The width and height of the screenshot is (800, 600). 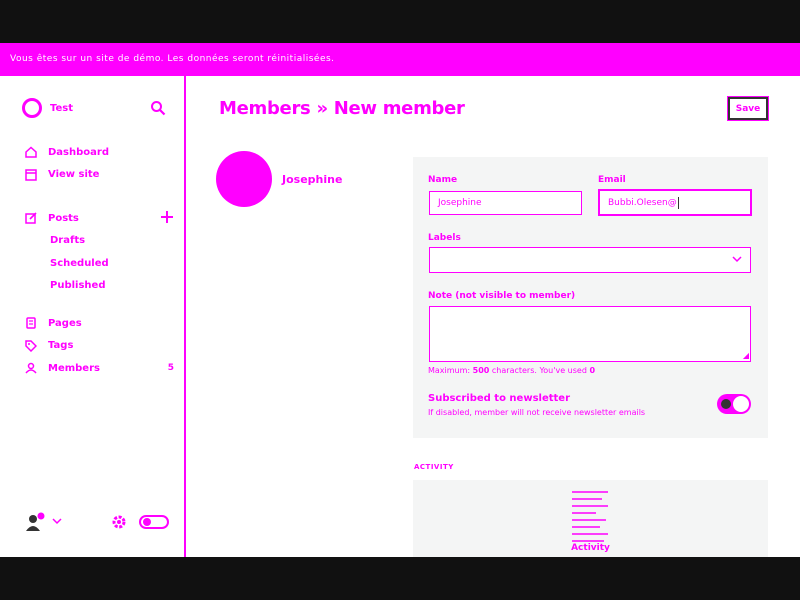 I want to click on dark-mode-toggle, so click(x=154, y=522).